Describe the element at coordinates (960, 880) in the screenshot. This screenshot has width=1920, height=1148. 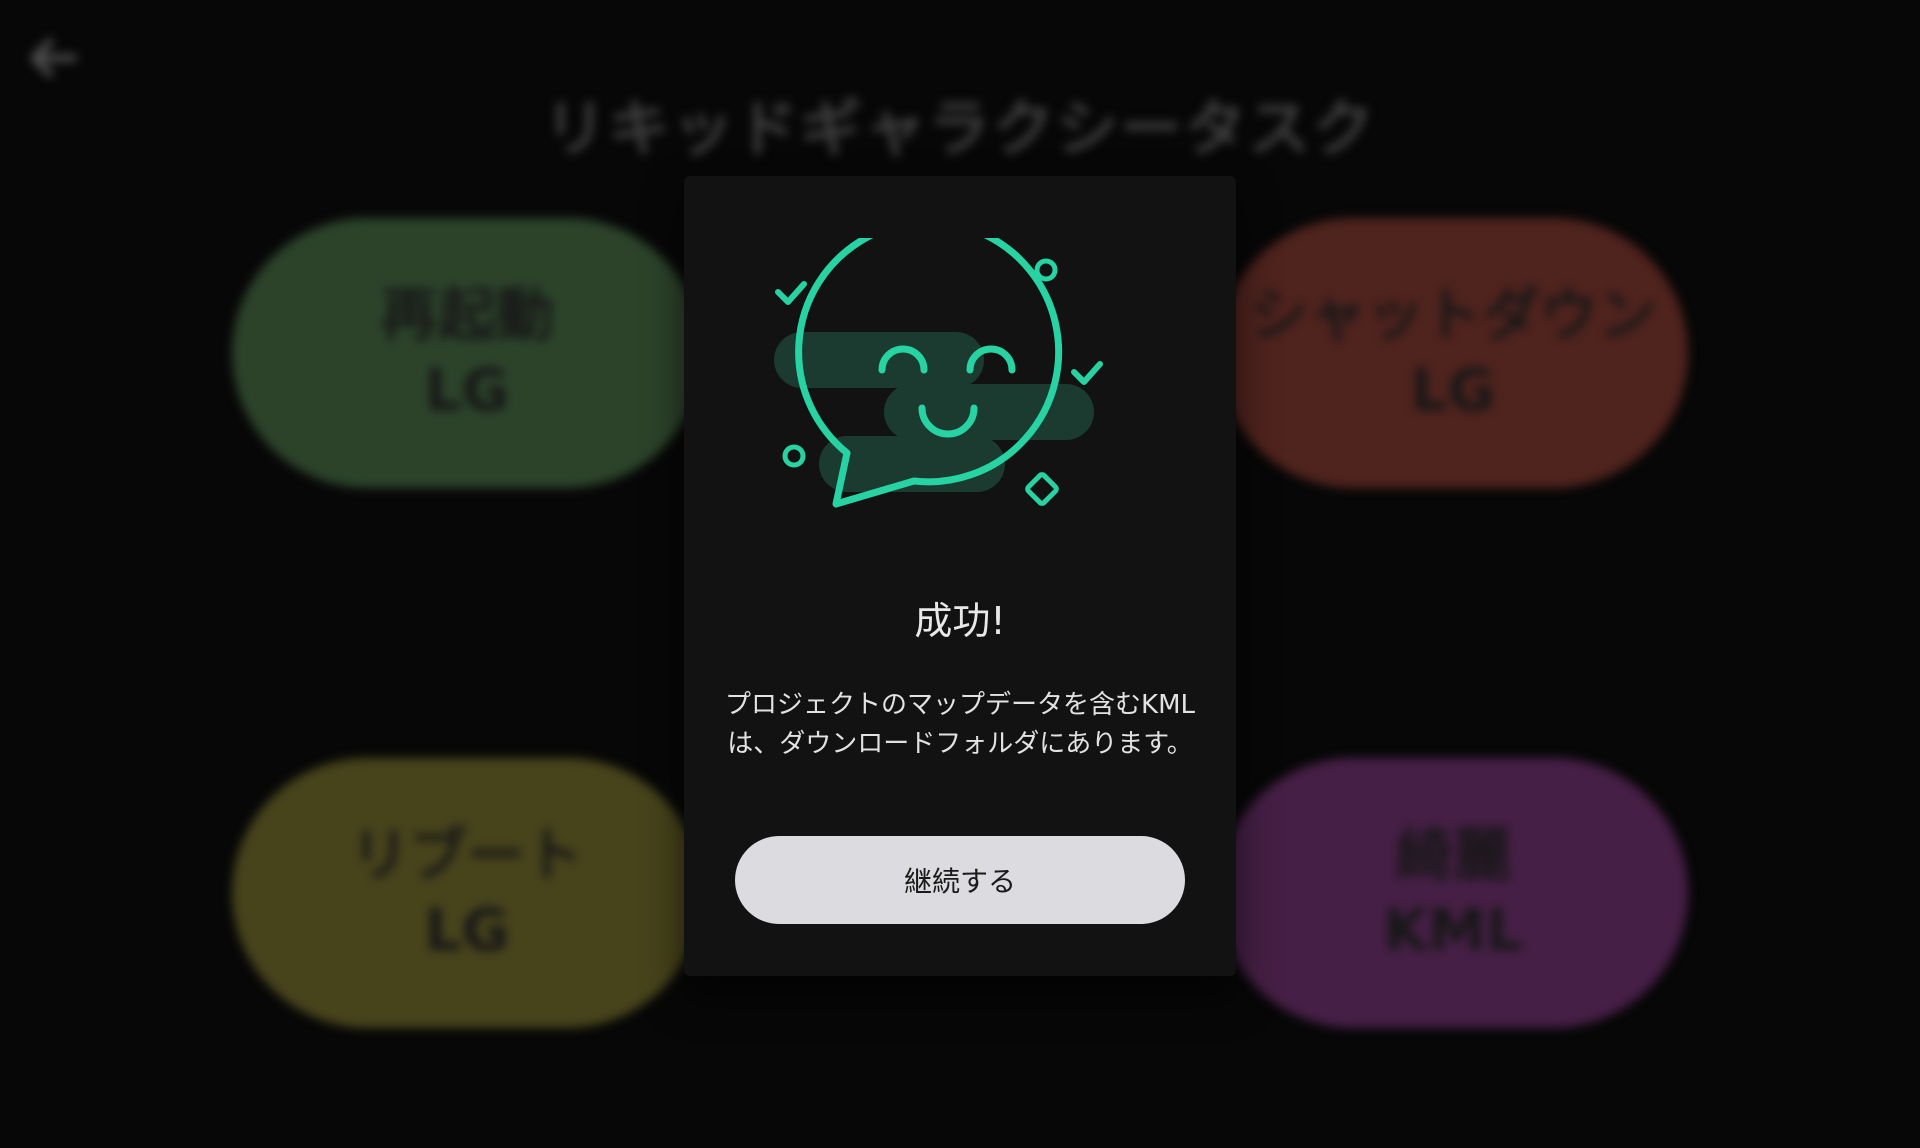
I see `continue-button: 継続する` at that location.